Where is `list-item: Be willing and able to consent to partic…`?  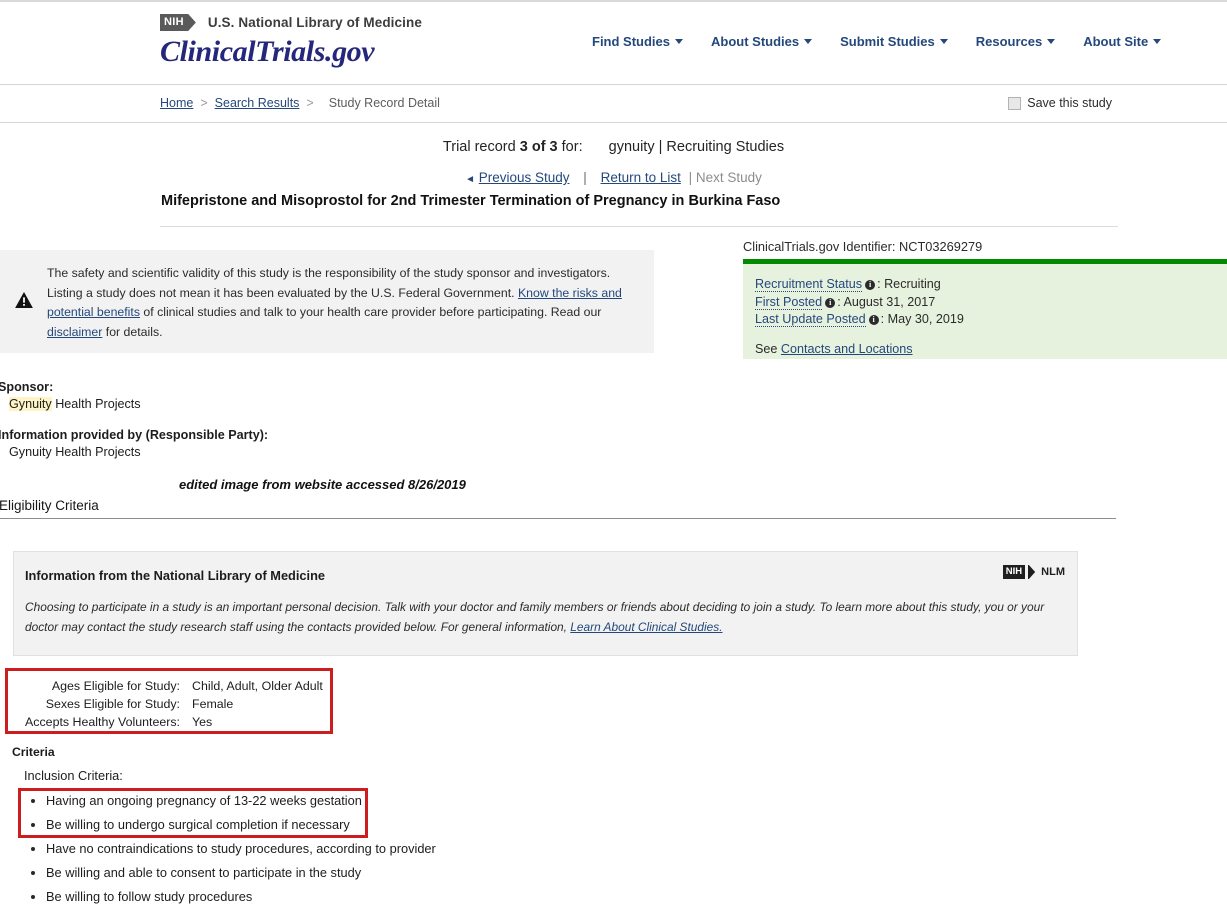 list-item: Be willing and able to consent to partic… is located at coordinates (284, 873).